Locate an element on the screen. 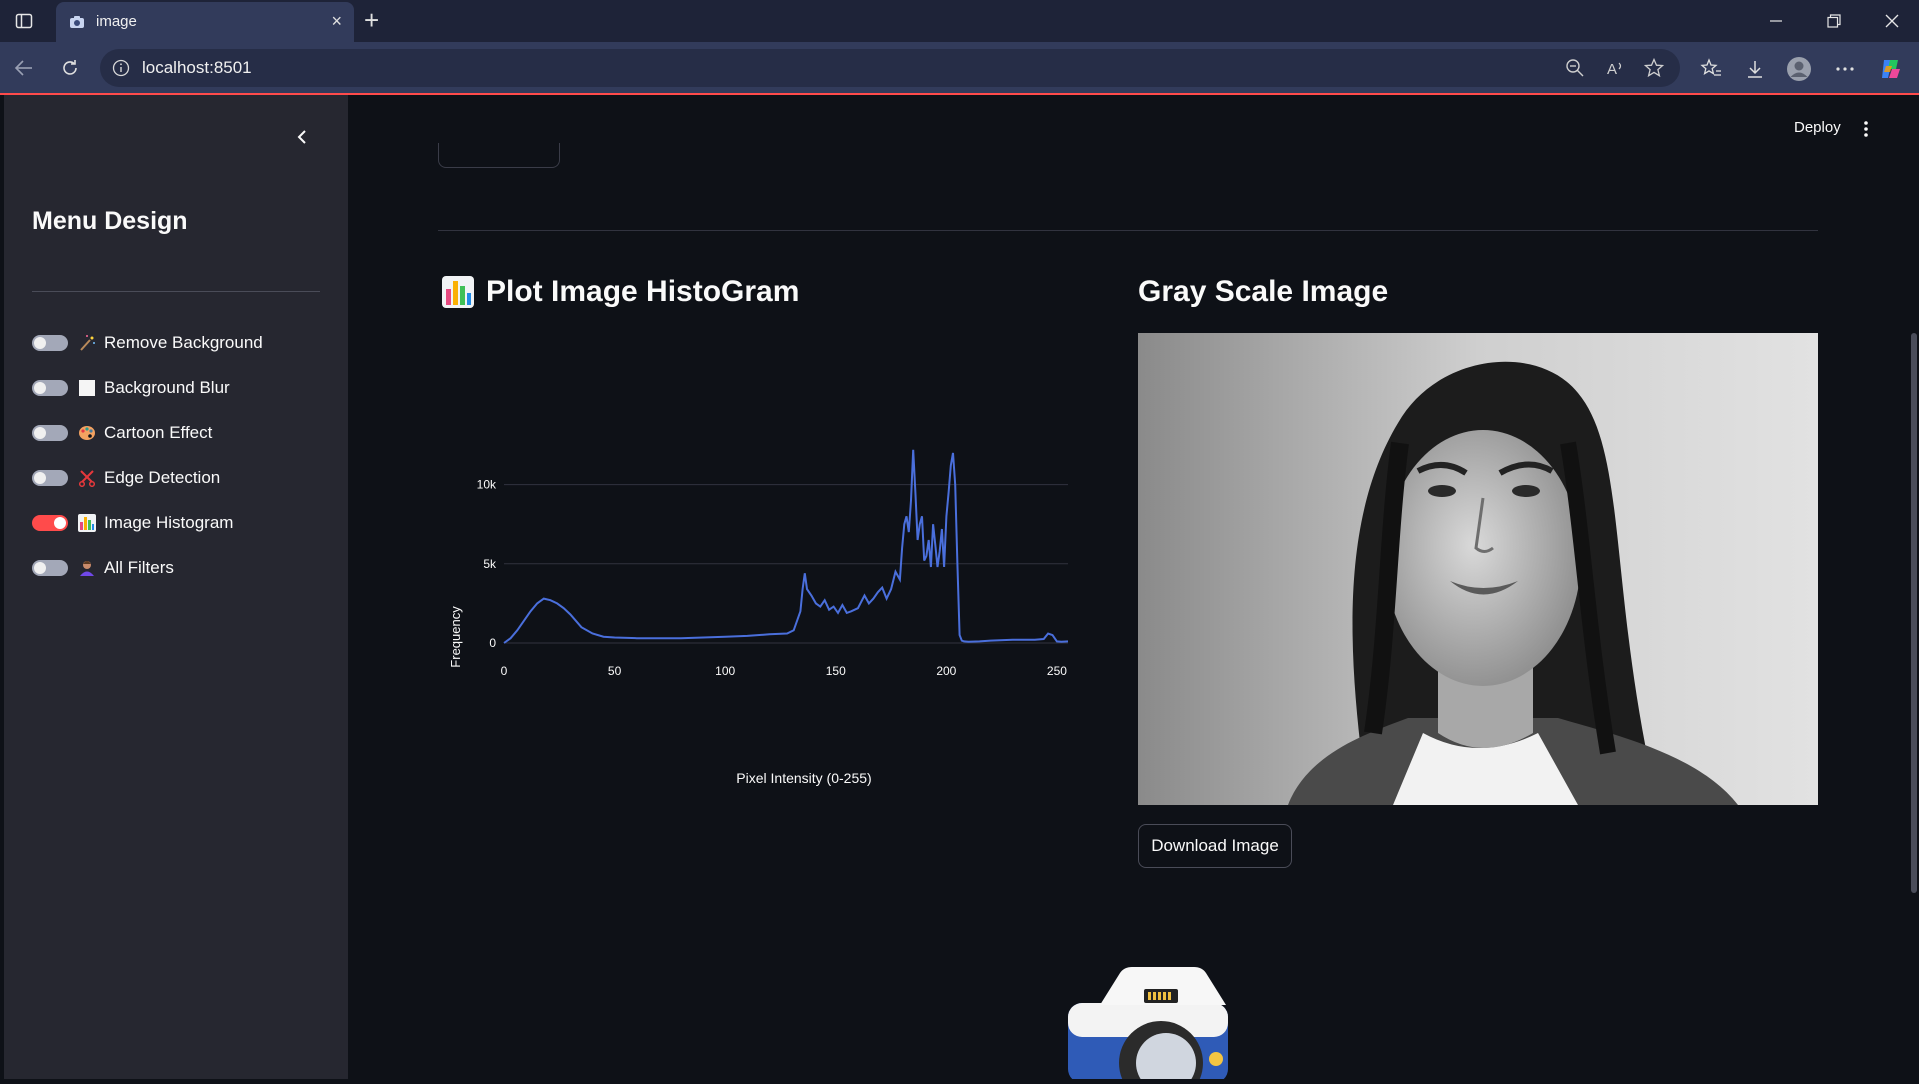 The image size is (1919, 1084). grayscale-heading-block: Gray Scale Image is located at coordinates (1263, 292).